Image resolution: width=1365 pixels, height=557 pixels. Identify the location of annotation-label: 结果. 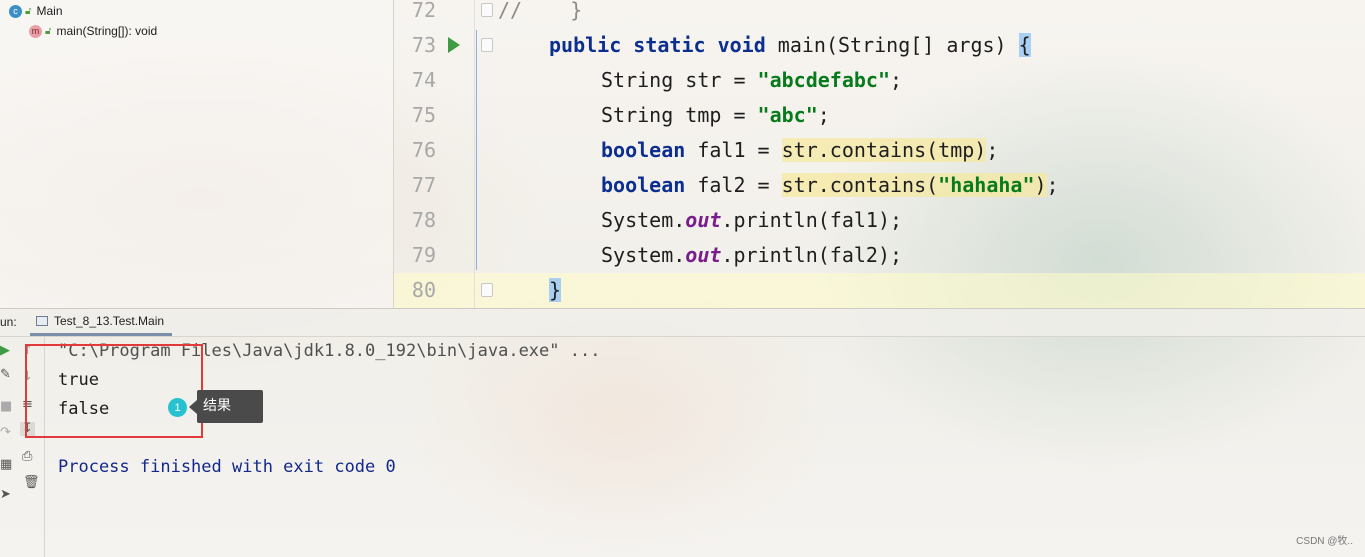
(230, 406).